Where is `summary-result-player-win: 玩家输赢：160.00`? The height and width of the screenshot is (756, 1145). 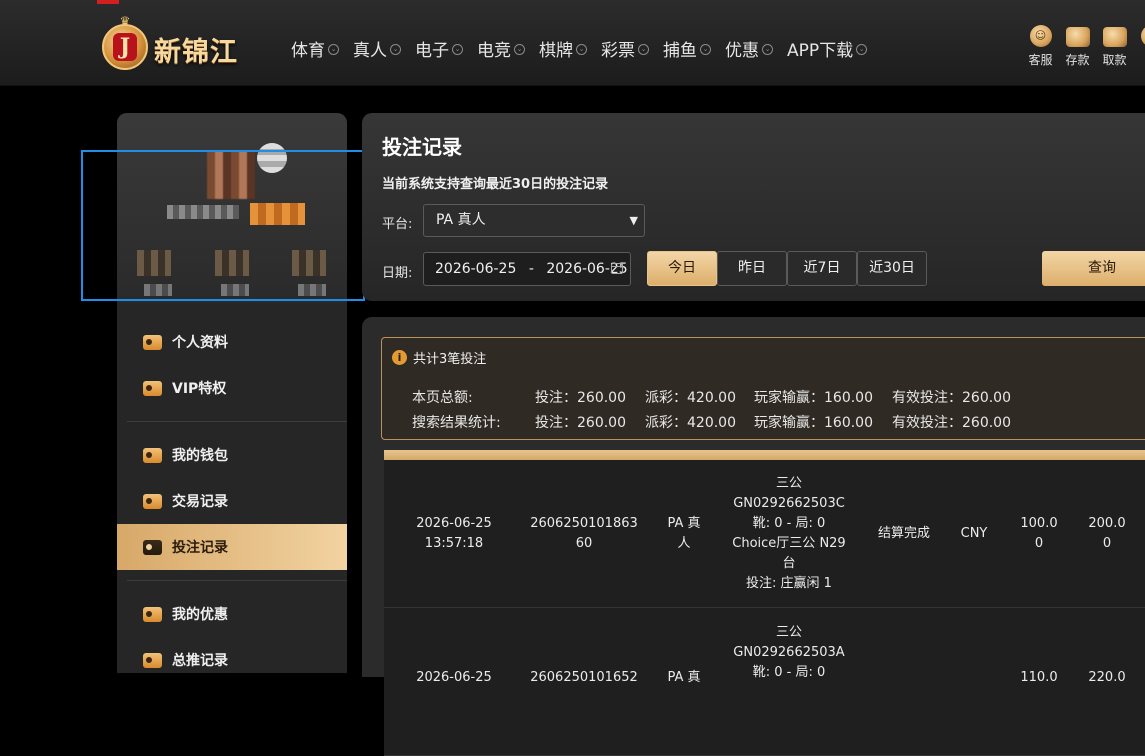 summary-result-player-win: 玩家输赢：160.00 is located at coordinates (813, 422).